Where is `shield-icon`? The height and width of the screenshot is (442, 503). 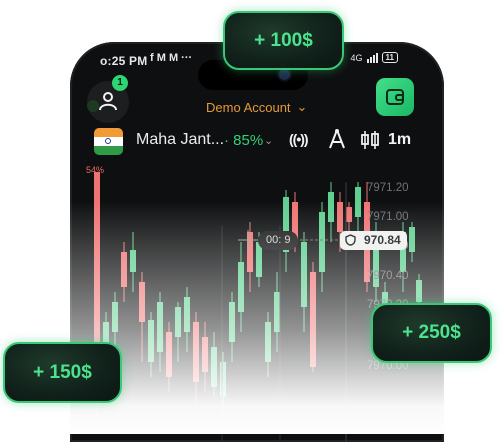 shield-icon is located at coordinates (350, 240).